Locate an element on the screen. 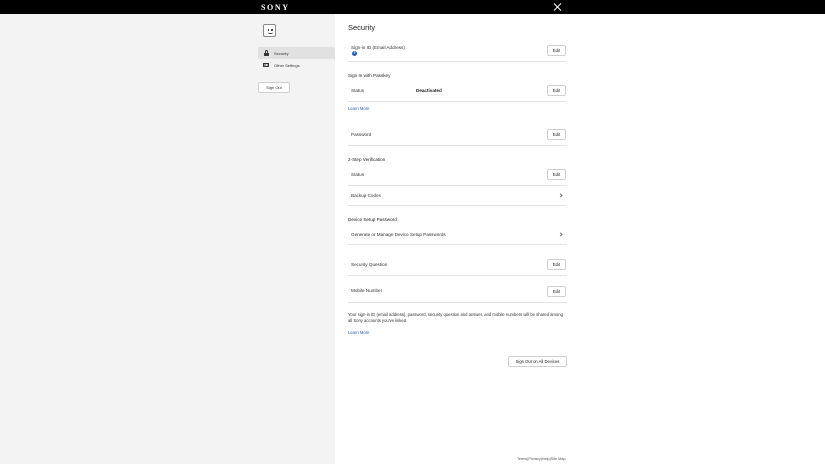  top-bar: SONY is located at coordinates (412, 7).